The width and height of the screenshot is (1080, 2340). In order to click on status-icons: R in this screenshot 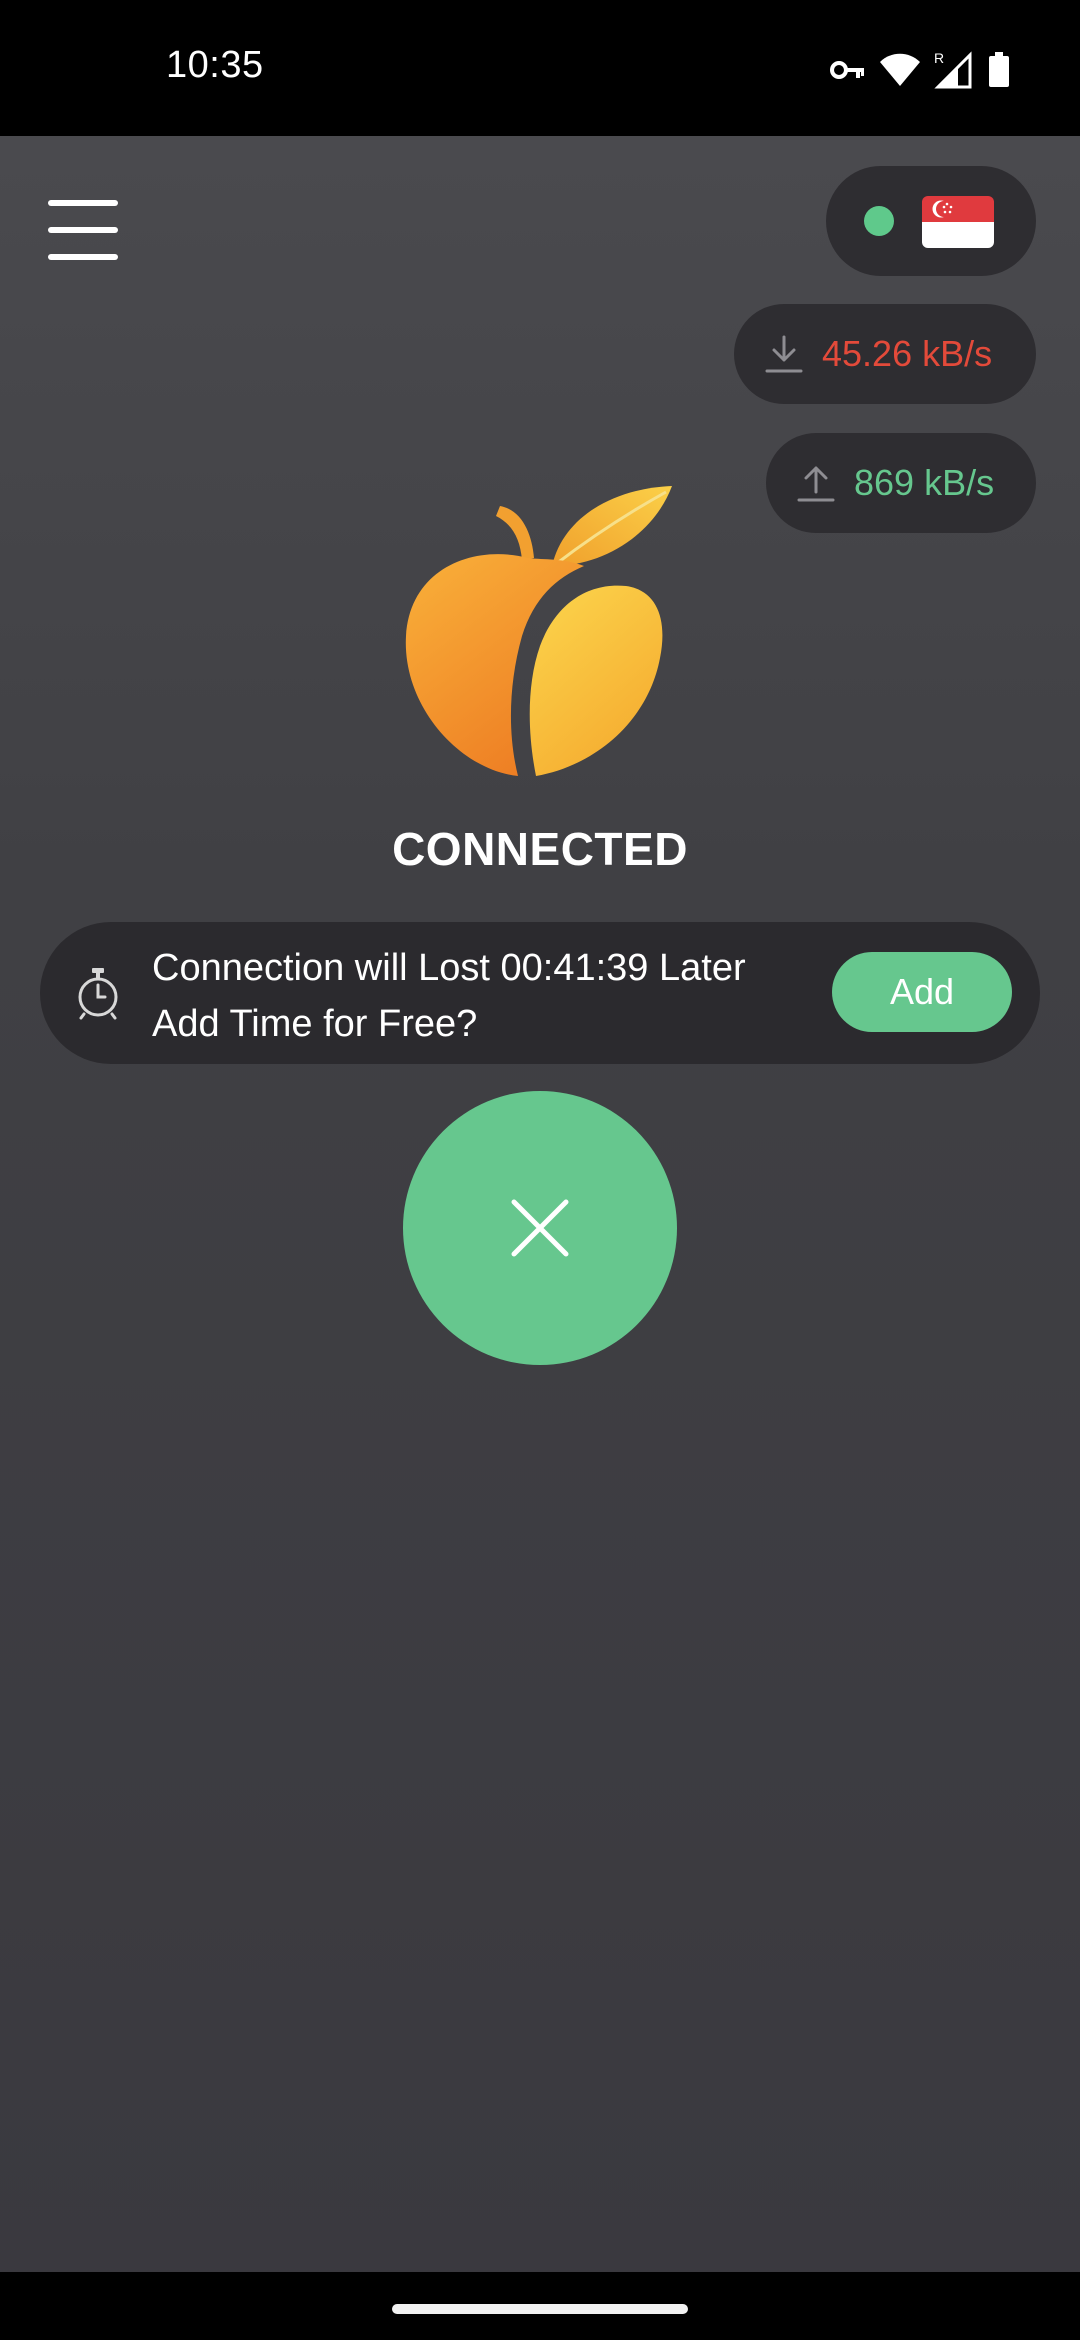, I will do `click(920, 70)`.